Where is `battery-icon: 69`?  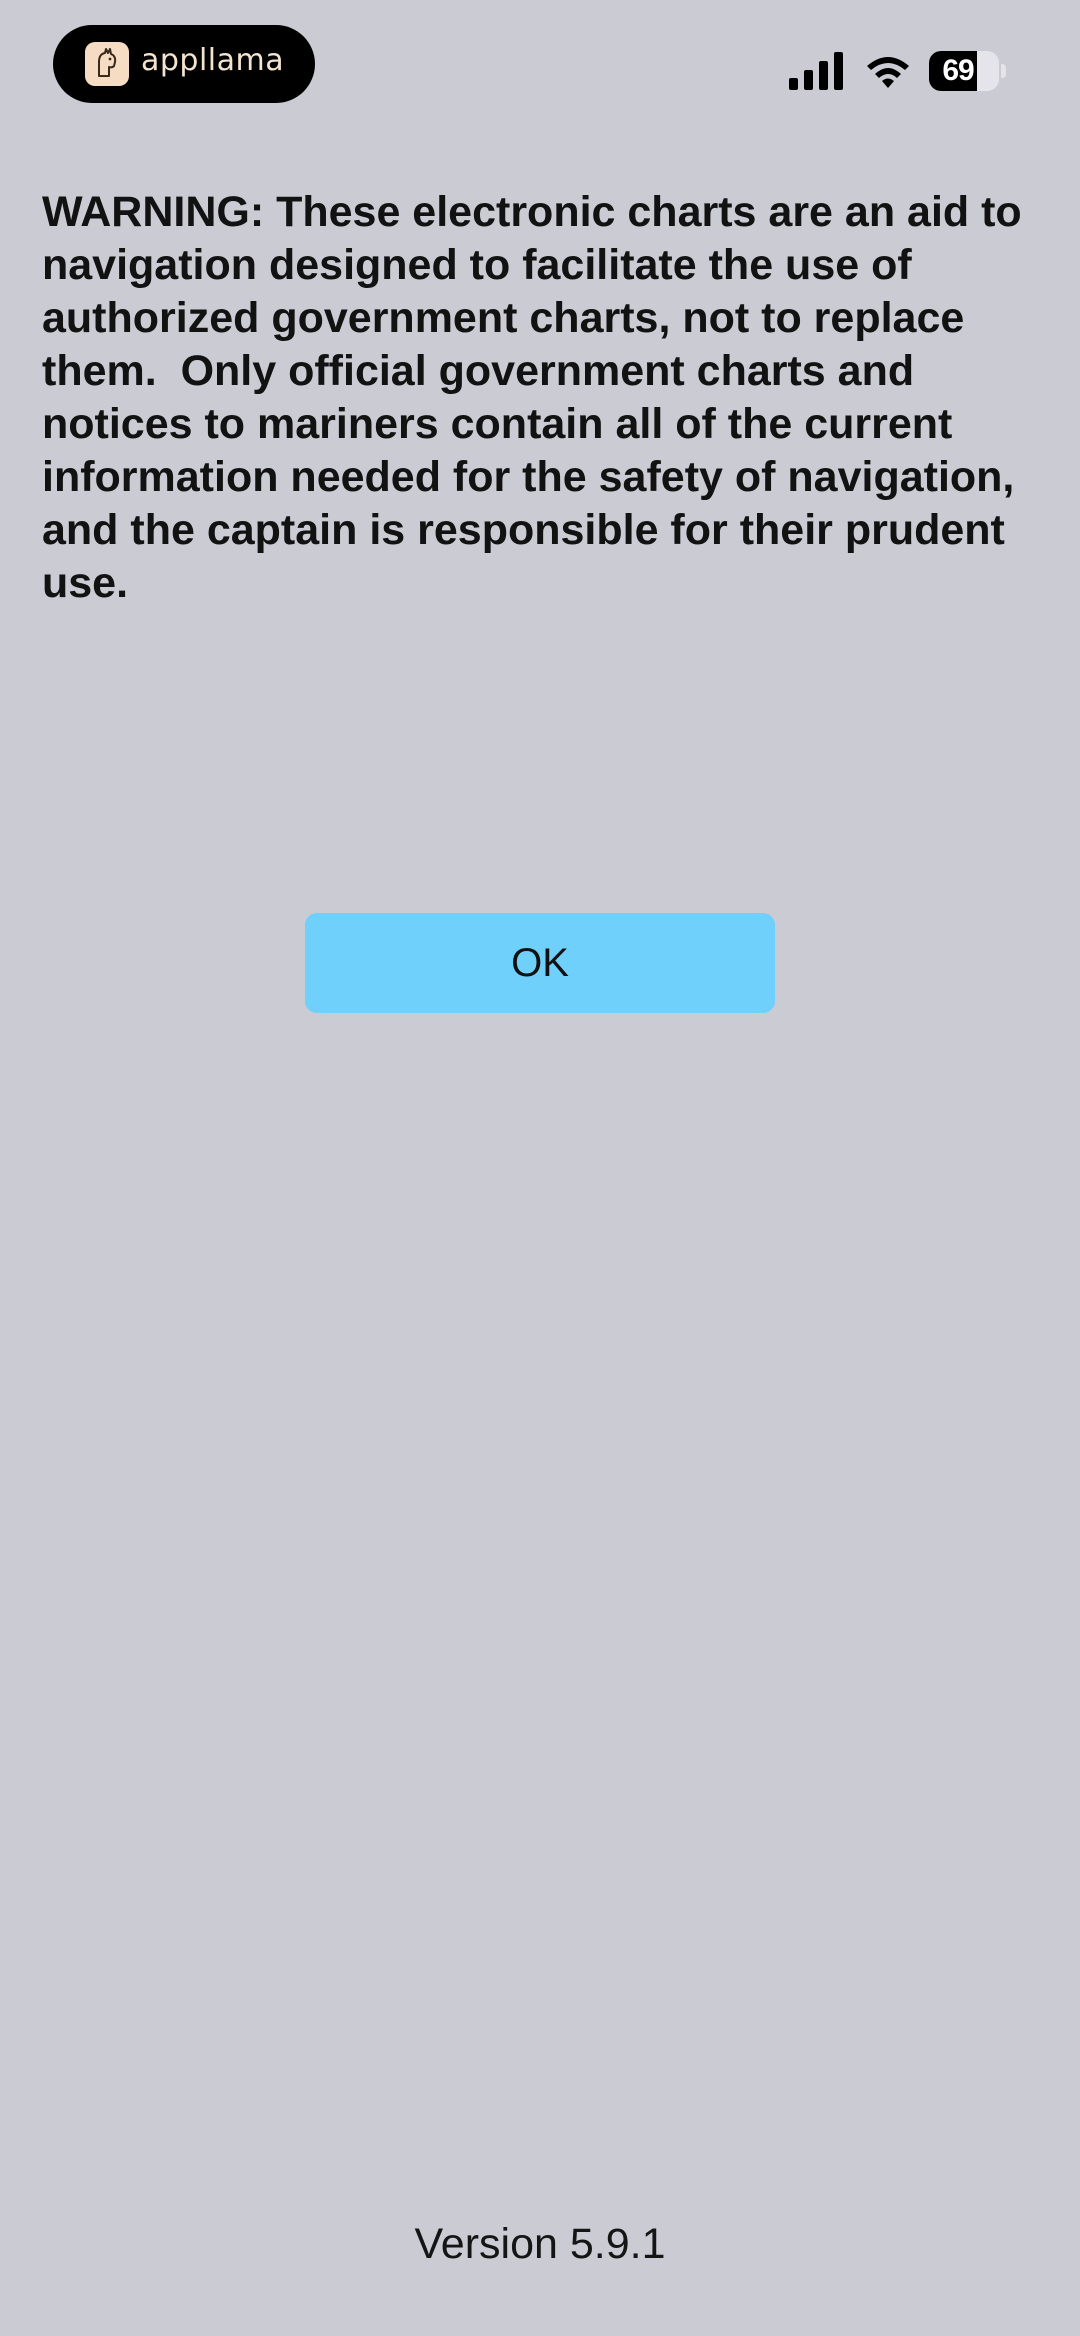 battery-icon: 69 is located at coordinates (968, 71).